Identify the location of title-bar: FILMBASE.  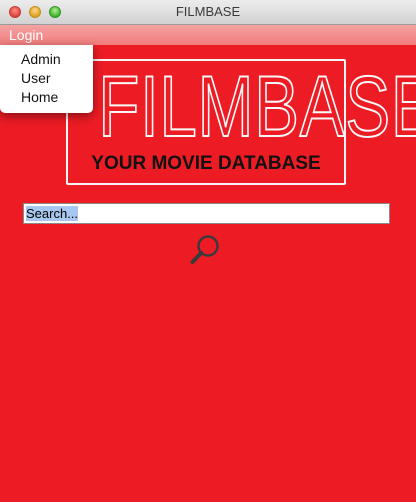
(208, 12).